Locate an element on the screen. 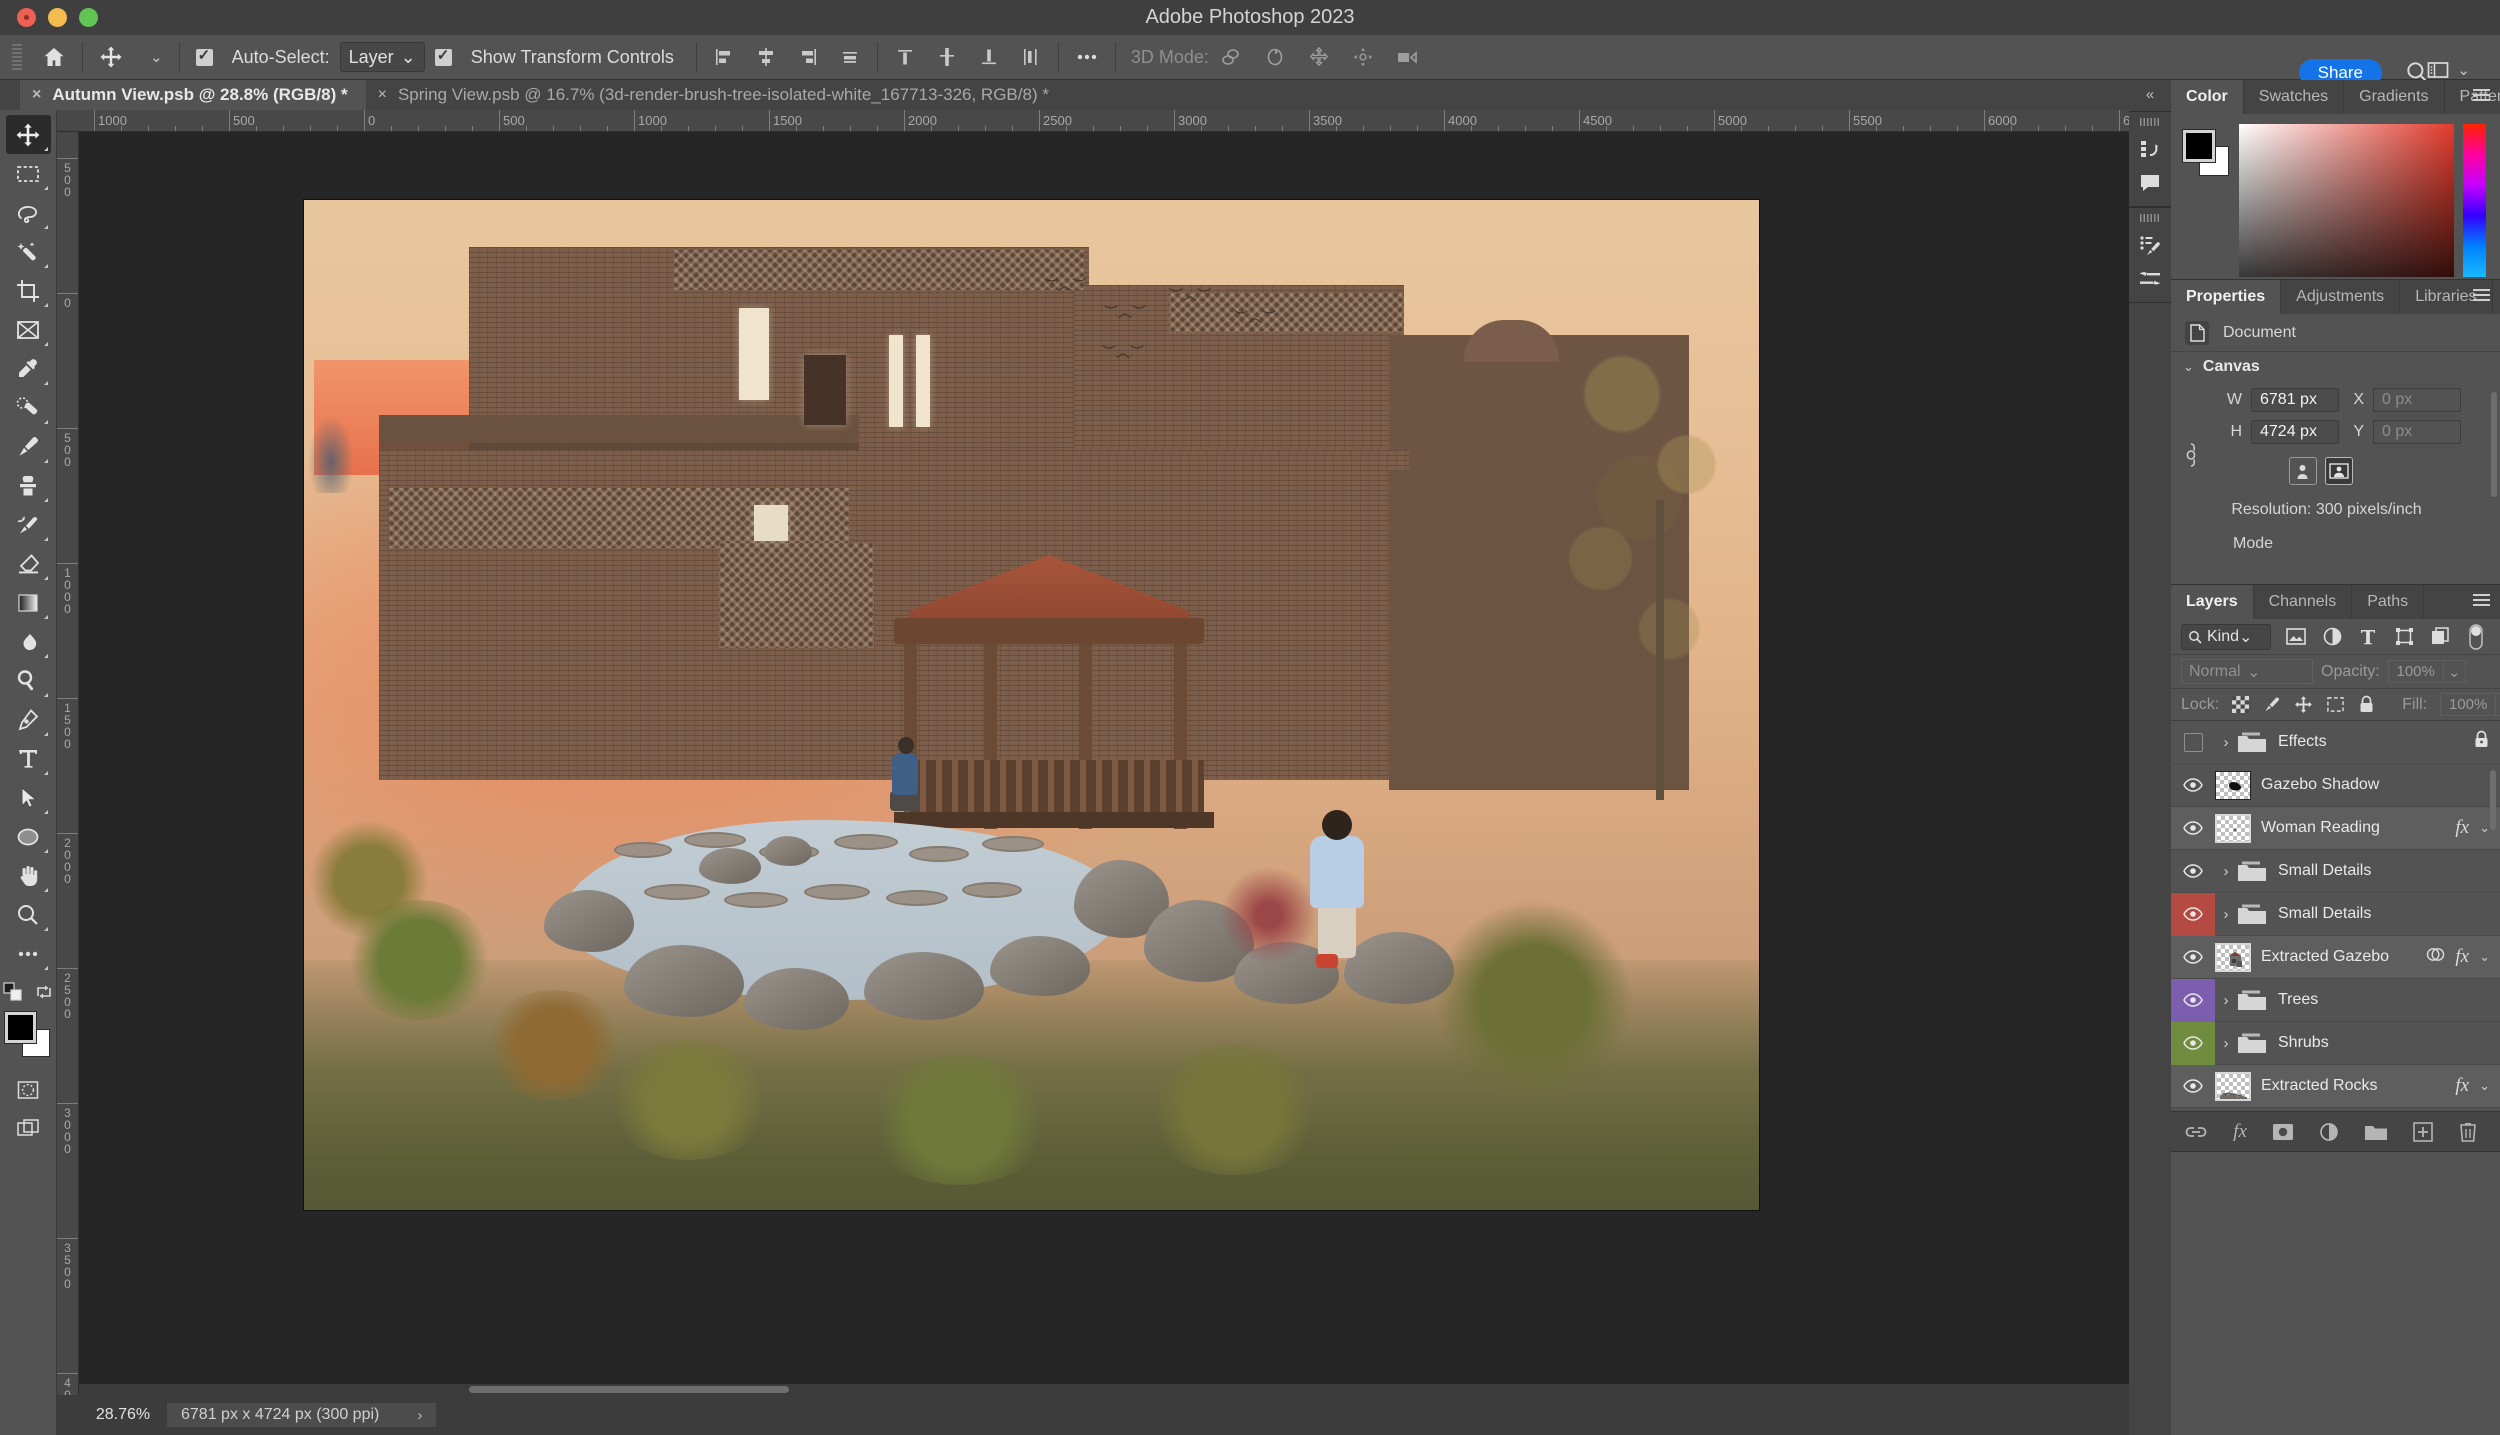 This screenshot has height=1435, width=2500. new-layer-icon is located at coordinates (2423, 1131).